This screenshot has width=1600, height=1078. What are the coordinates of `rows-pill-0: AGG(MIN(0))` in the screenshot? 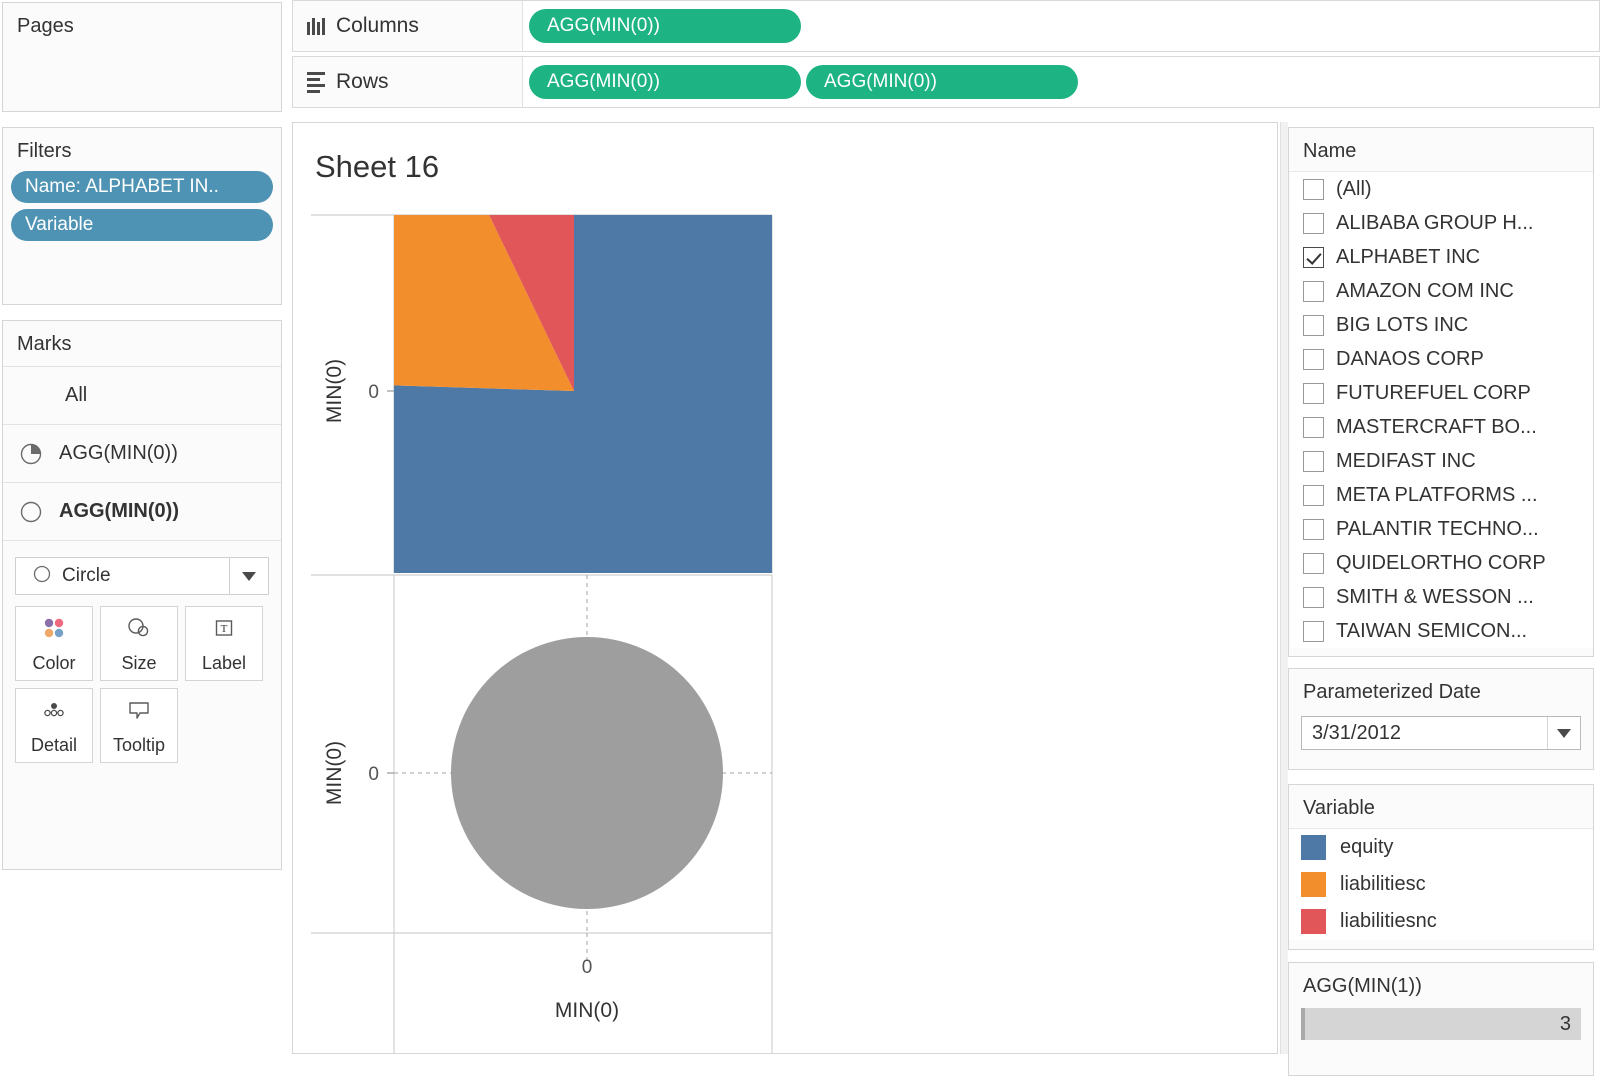 It's located at (665, 82).